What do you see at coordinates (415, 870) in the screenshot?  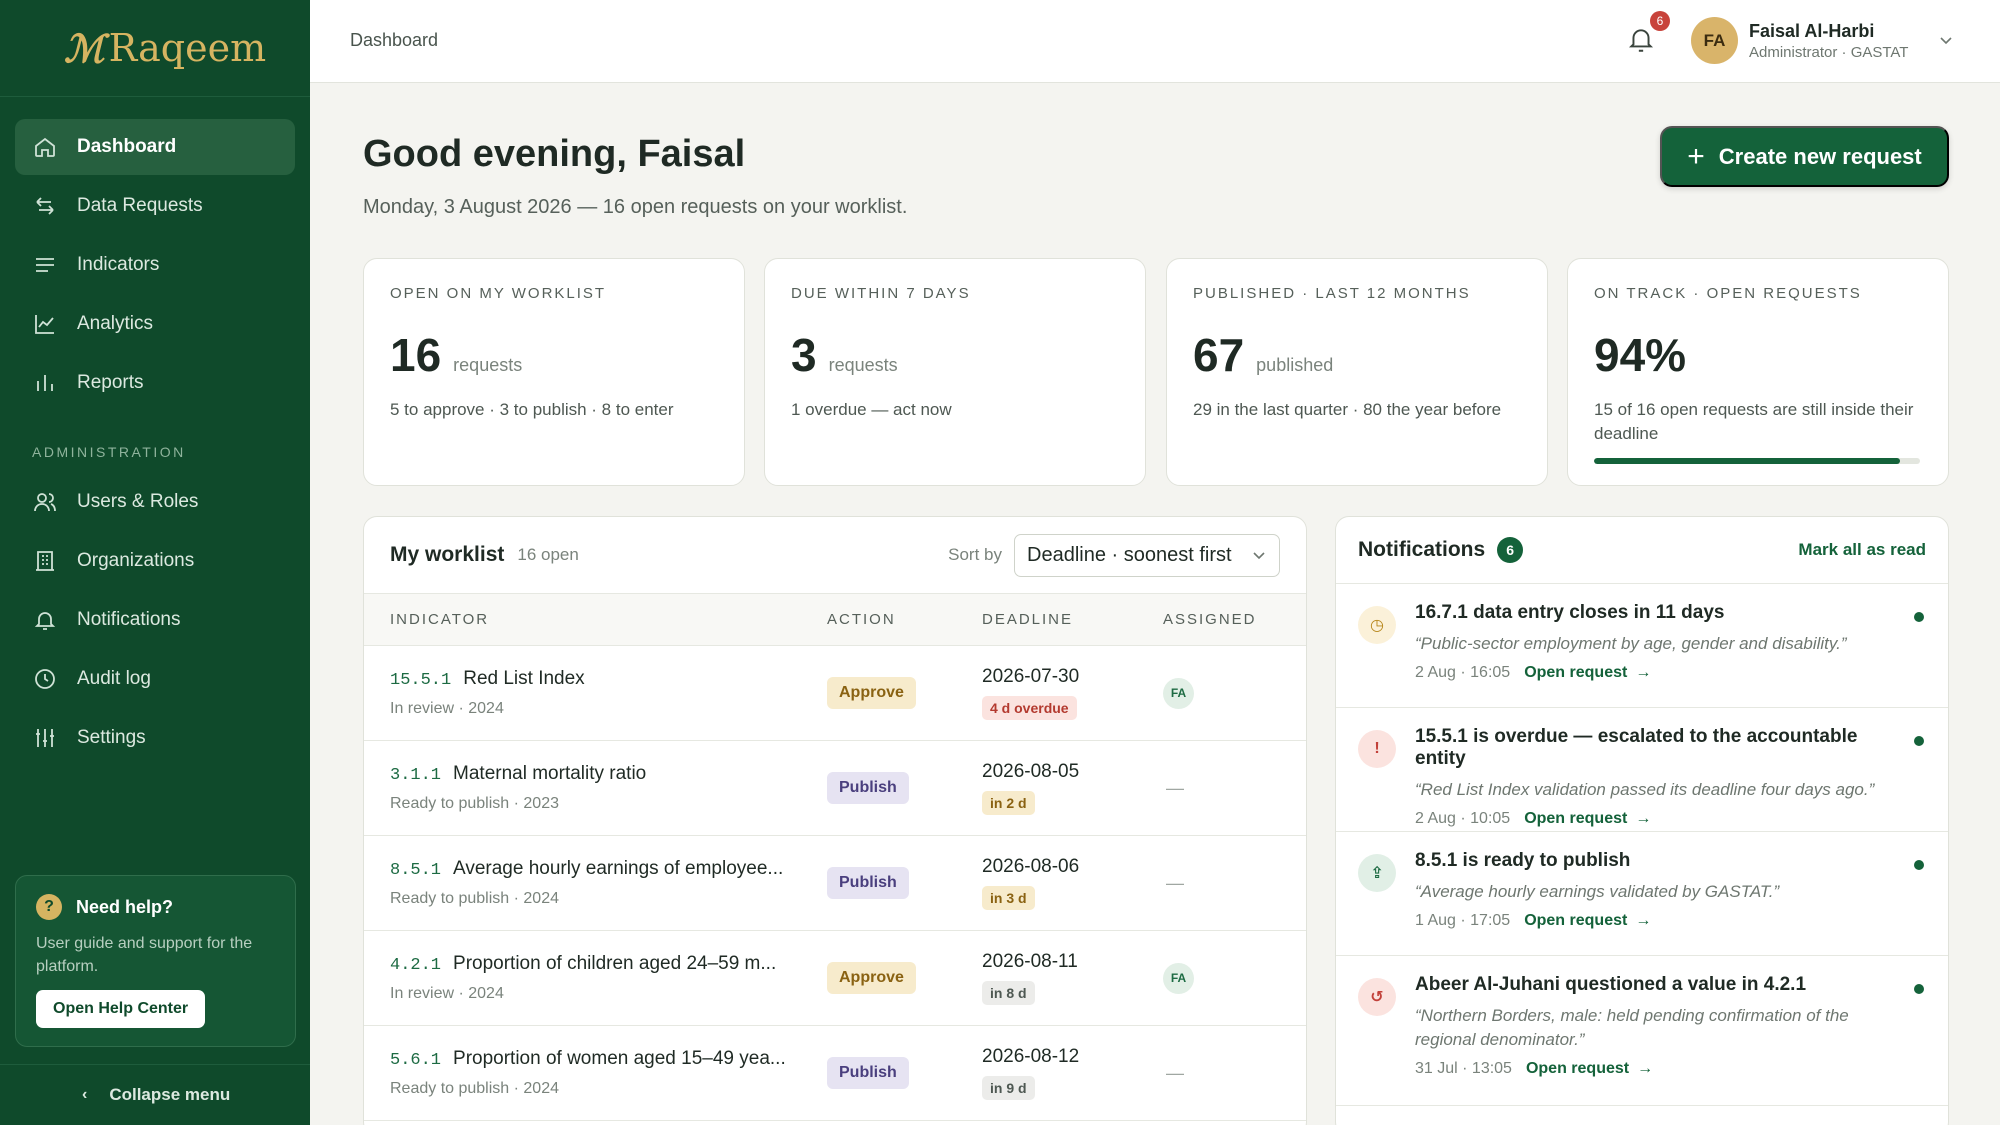 I see `indicator-code: 8.5.1` at bounding box center [415, 870].